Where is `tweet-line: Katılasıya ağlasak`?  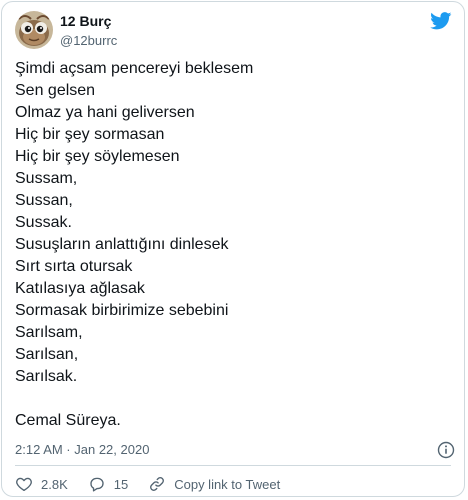 tweet-line: Katılasıya ağlasak is located at coordinates (80, 288).